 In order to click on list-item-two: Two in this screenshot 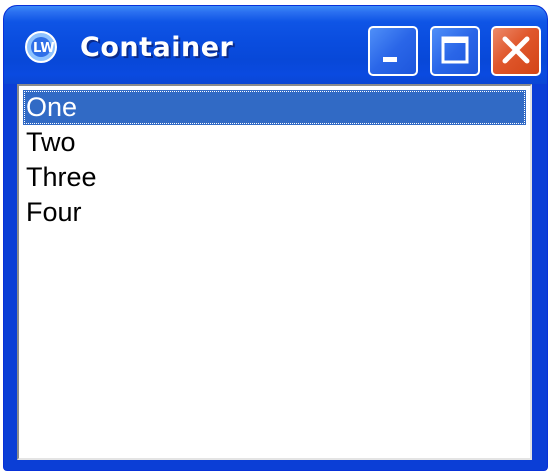, I will do `click(274, 142)`.